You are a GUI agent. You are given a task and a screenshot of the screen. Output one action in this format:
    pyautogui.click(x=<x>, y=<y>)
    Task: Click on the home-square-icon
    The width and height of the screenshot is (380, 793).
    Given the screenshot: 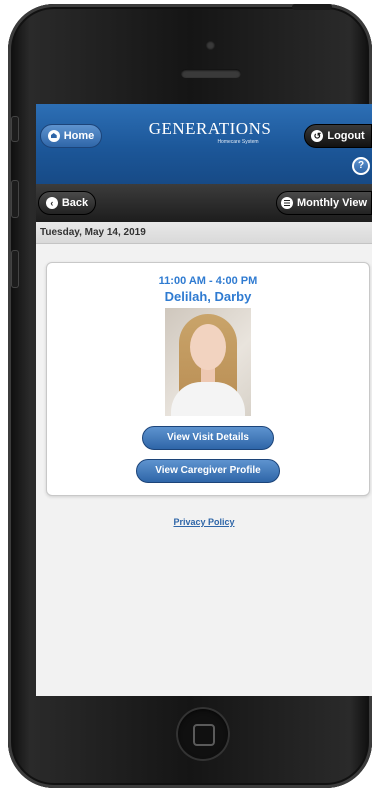 What is the action you would take?
    pyautogui.click(x=204, y=735)
    